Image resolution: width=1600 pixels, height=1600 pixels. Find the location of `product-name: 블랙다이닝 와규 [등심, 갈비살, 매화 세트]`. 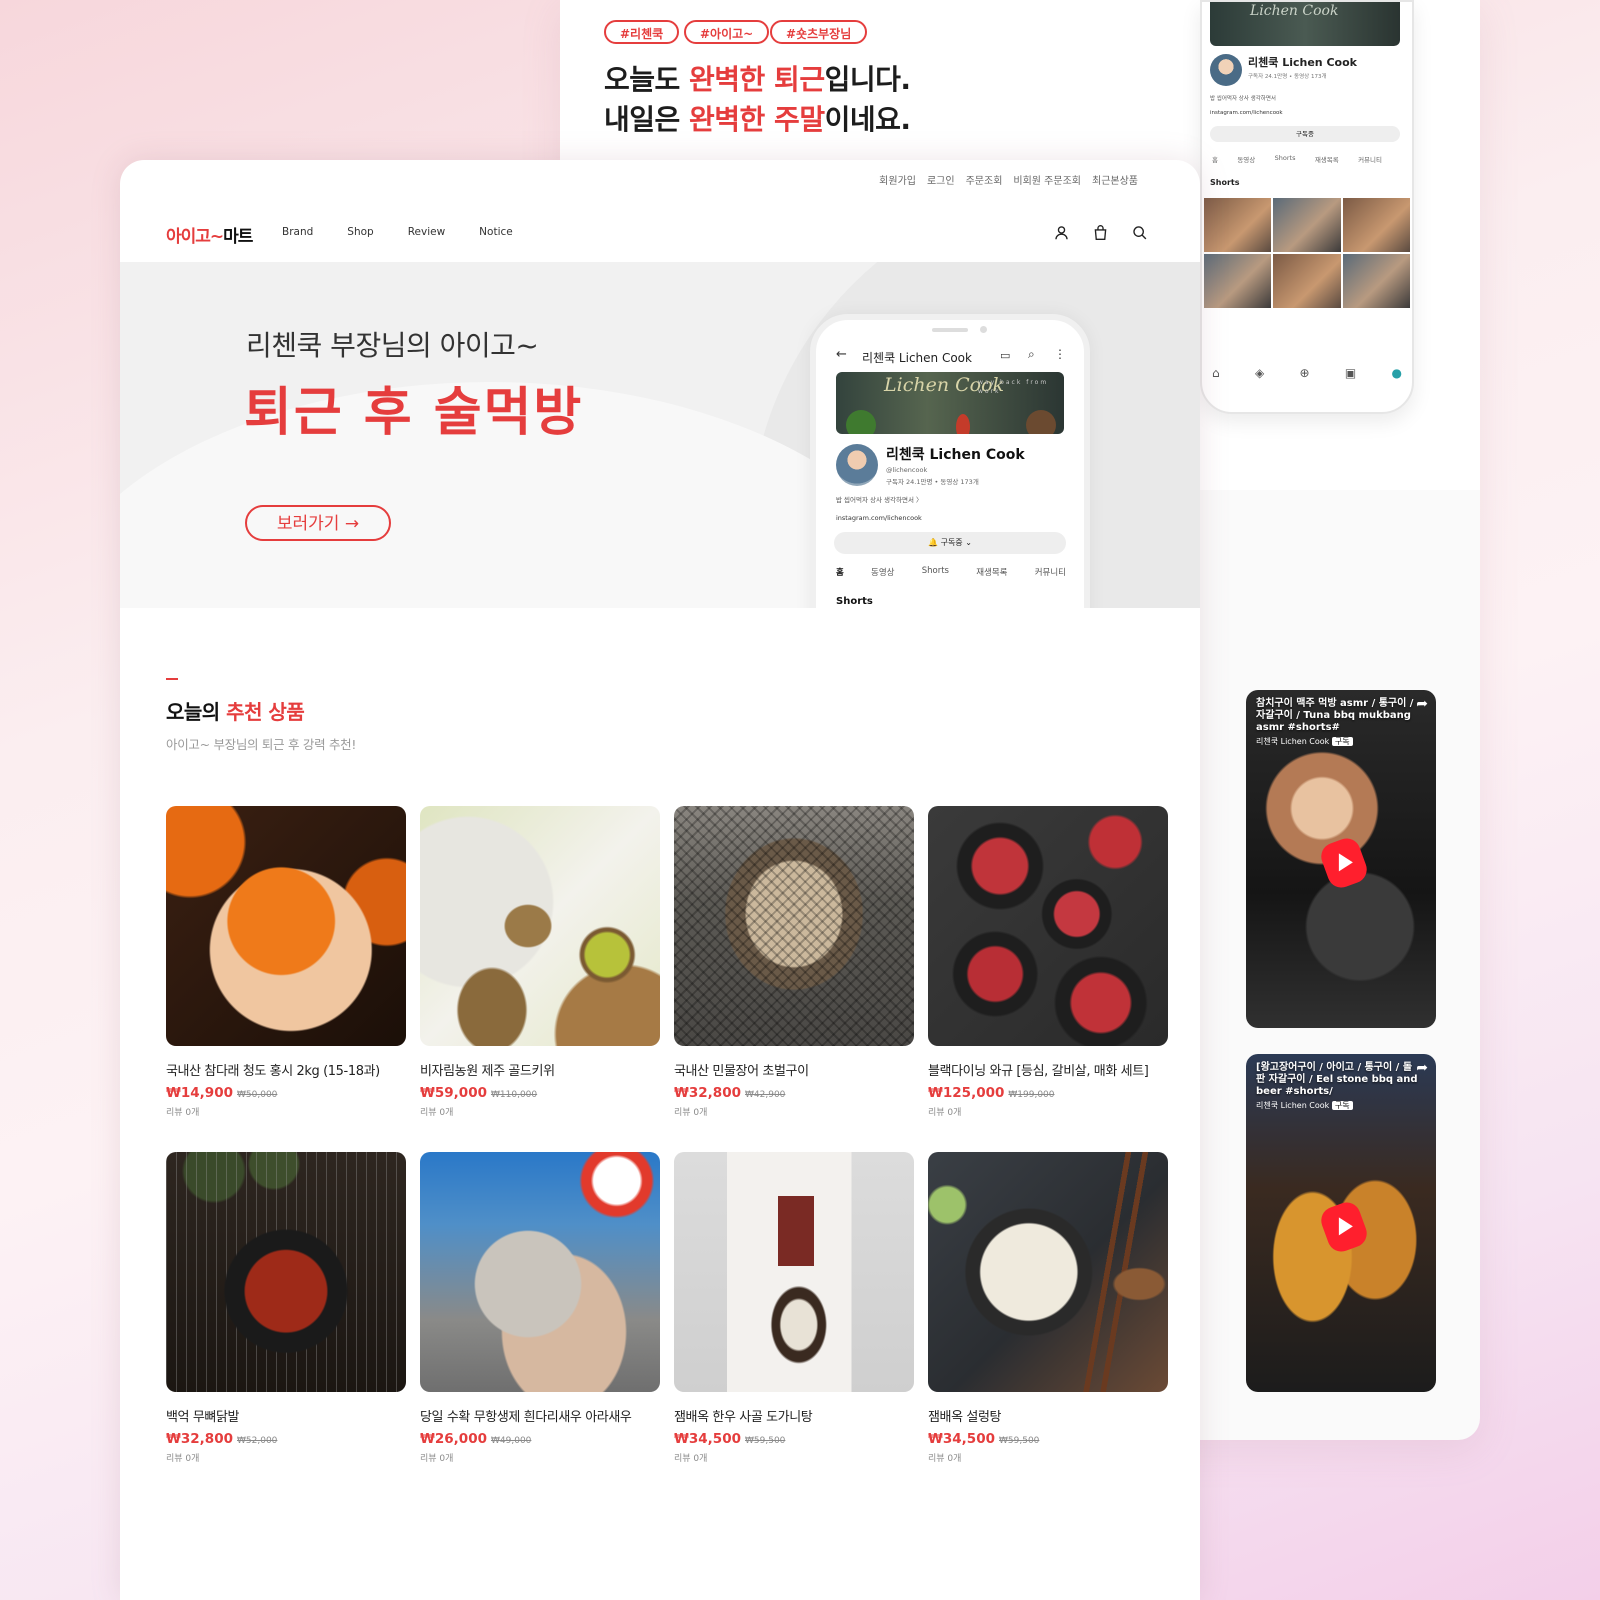

product-name: 블랙다이닝 와규 [등심, 갈비살, 매화 세트] is located at coordinates (1048, 1069).